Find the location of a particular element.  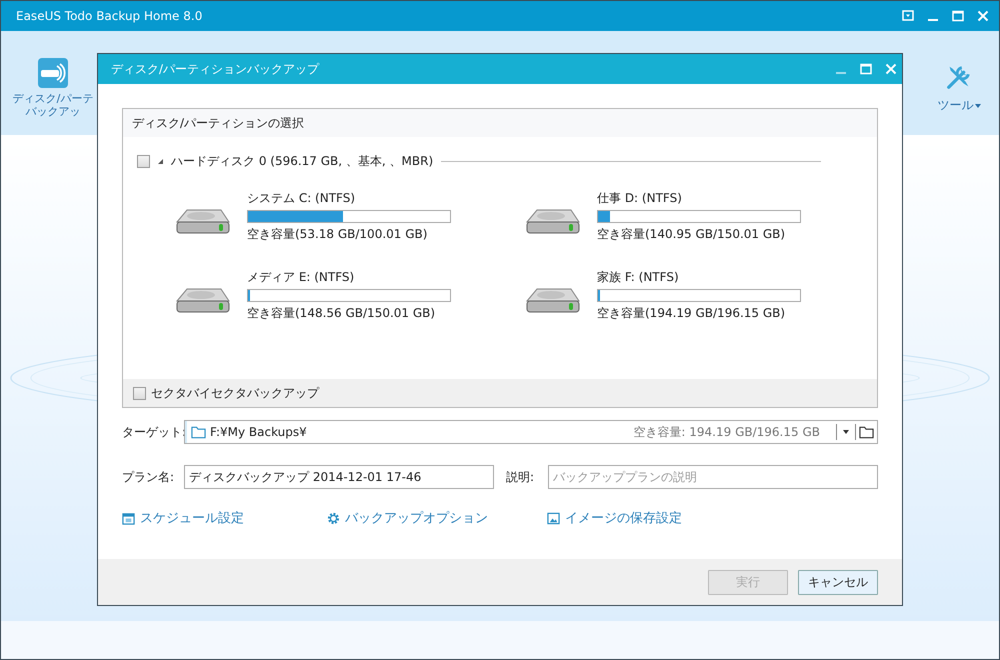

description-label: 説明: is located at coordinates (521, 477).